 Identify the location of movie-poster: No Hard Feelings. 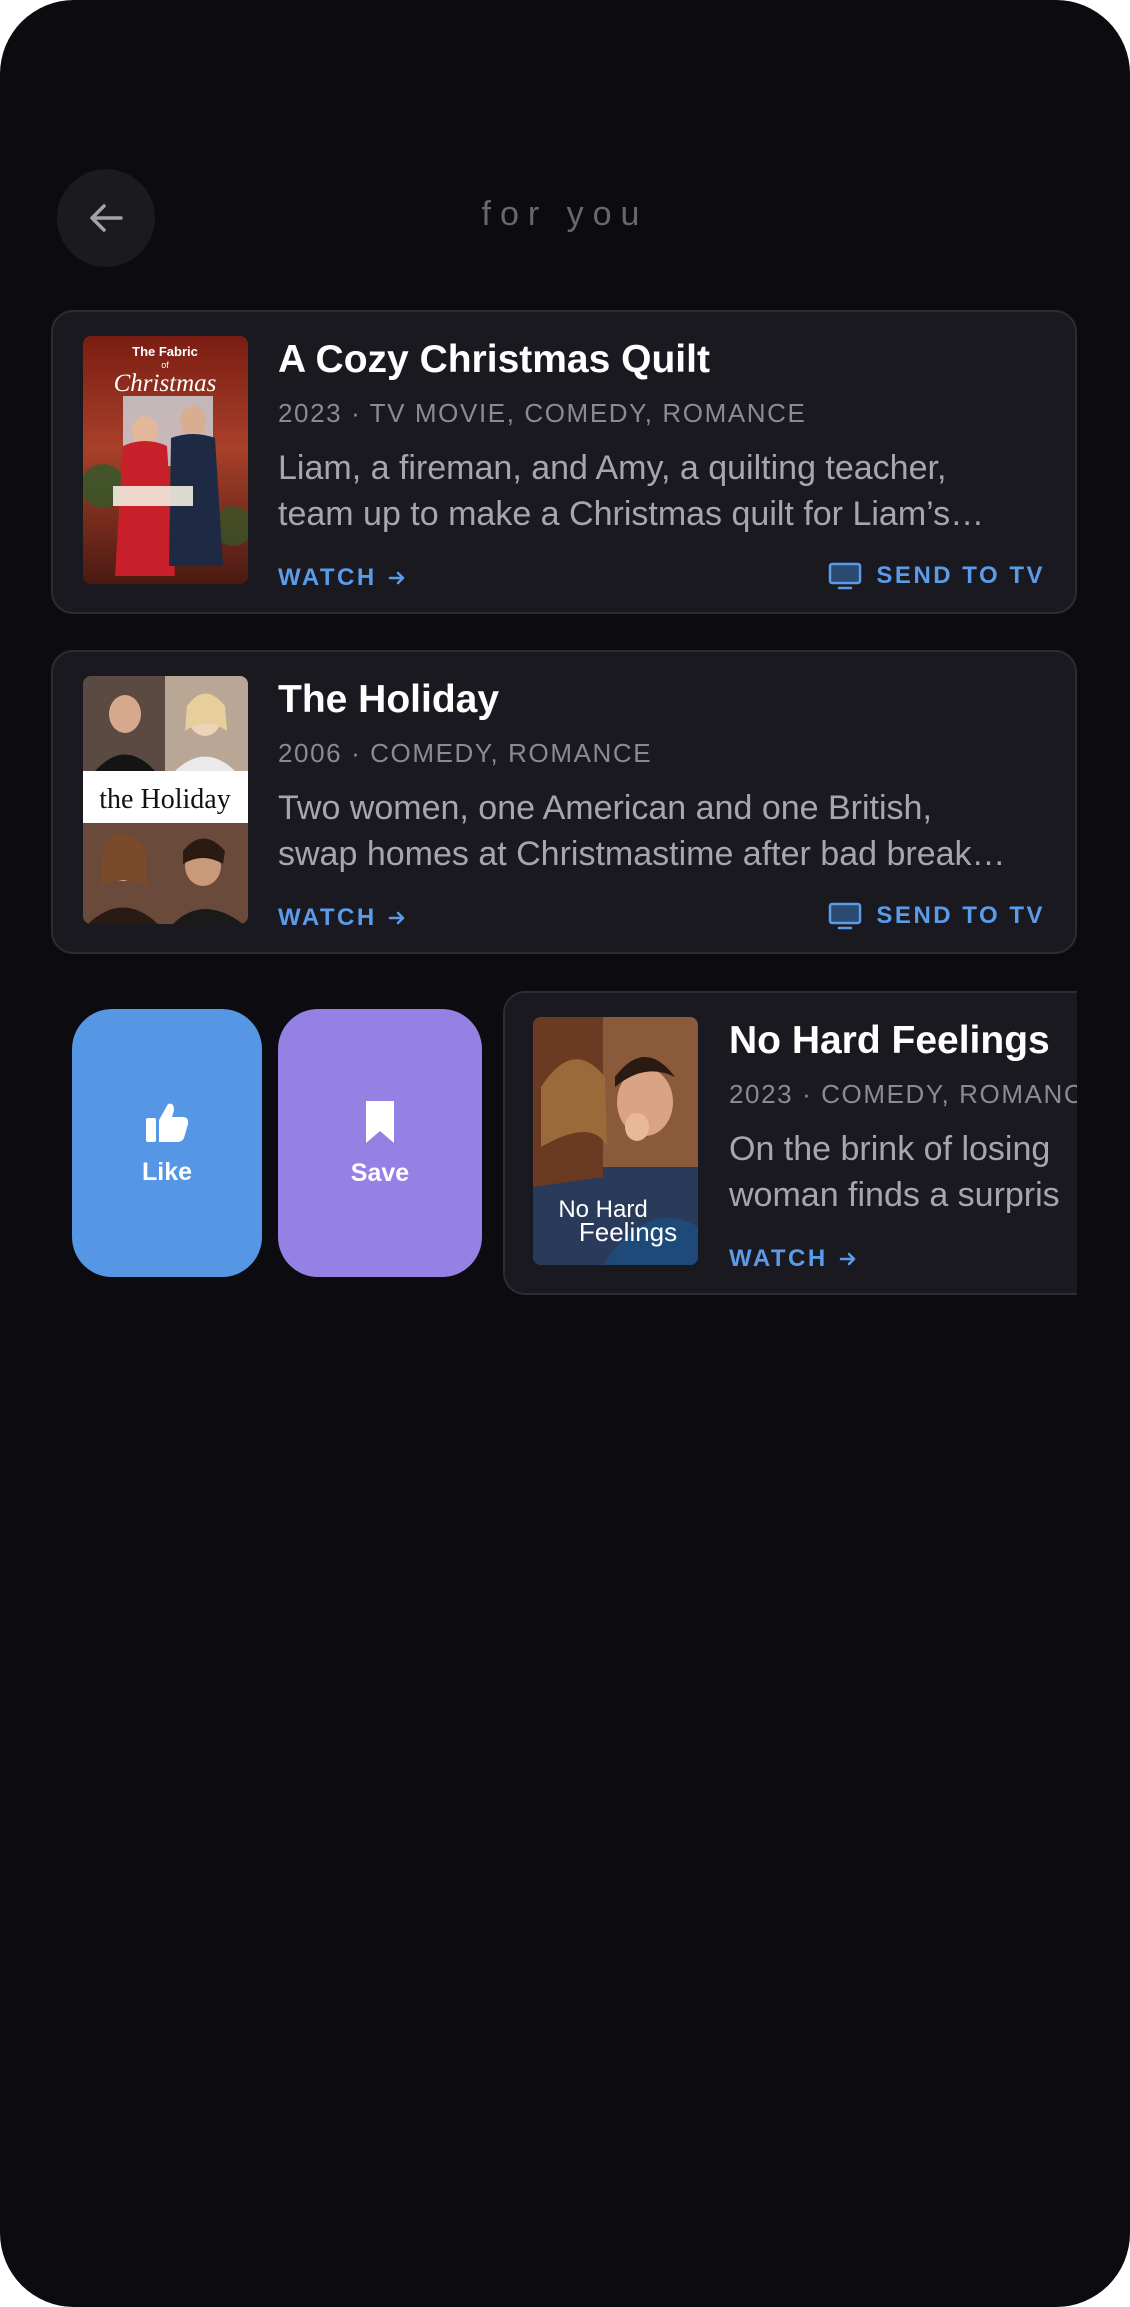
(615, 1141).